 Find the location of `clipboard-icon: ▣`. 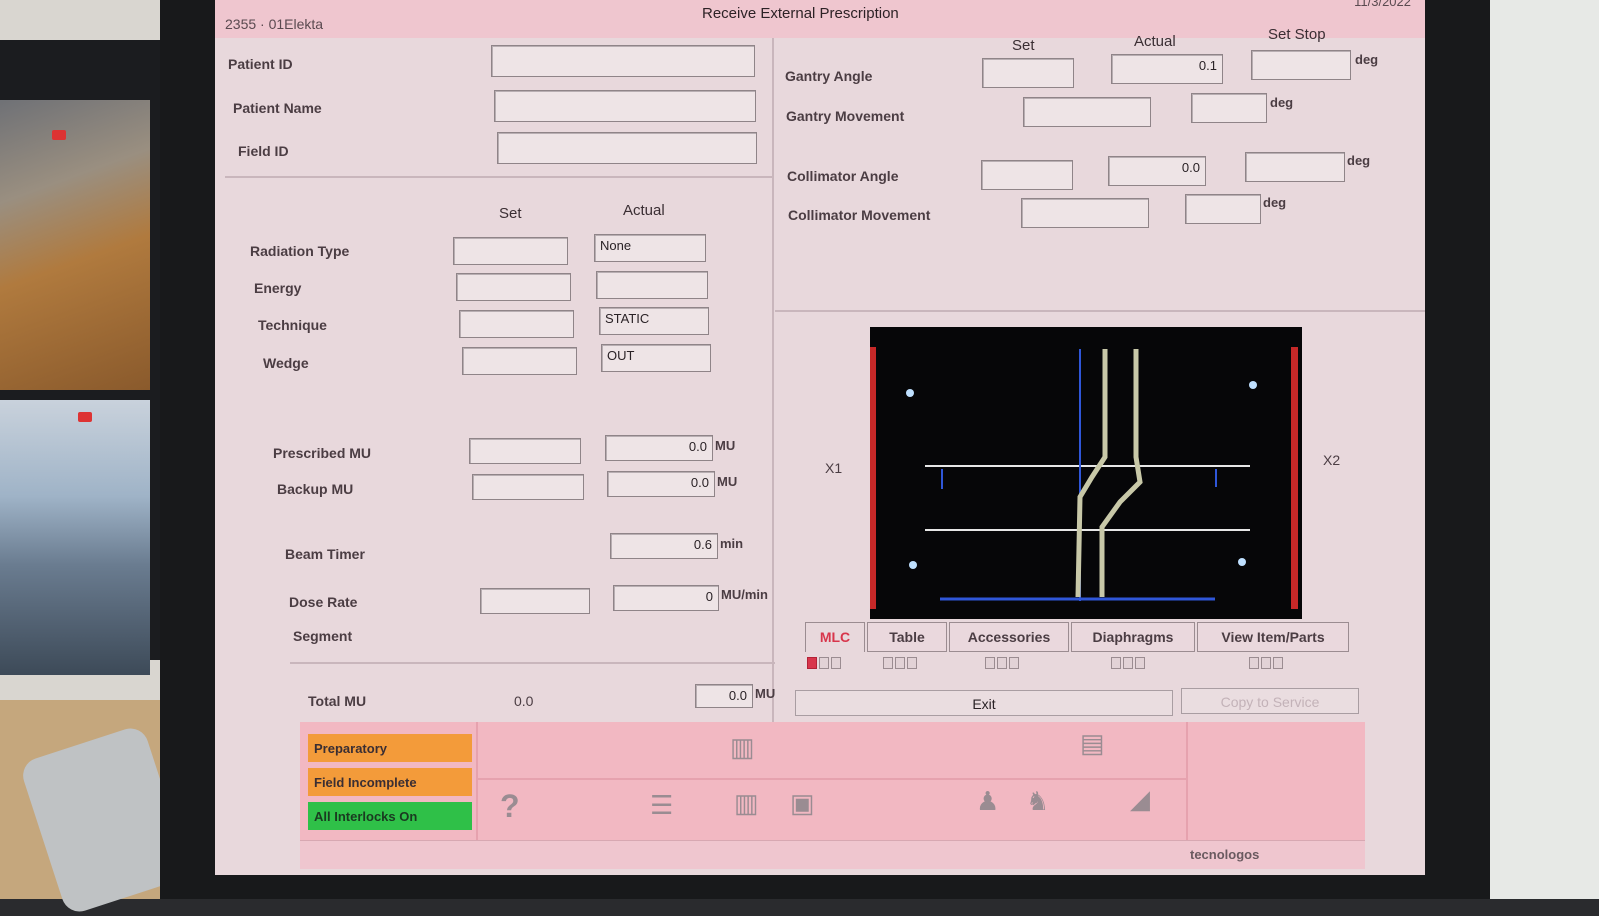

clipboard-icon: ▣ is located at coordinates (802, 803).